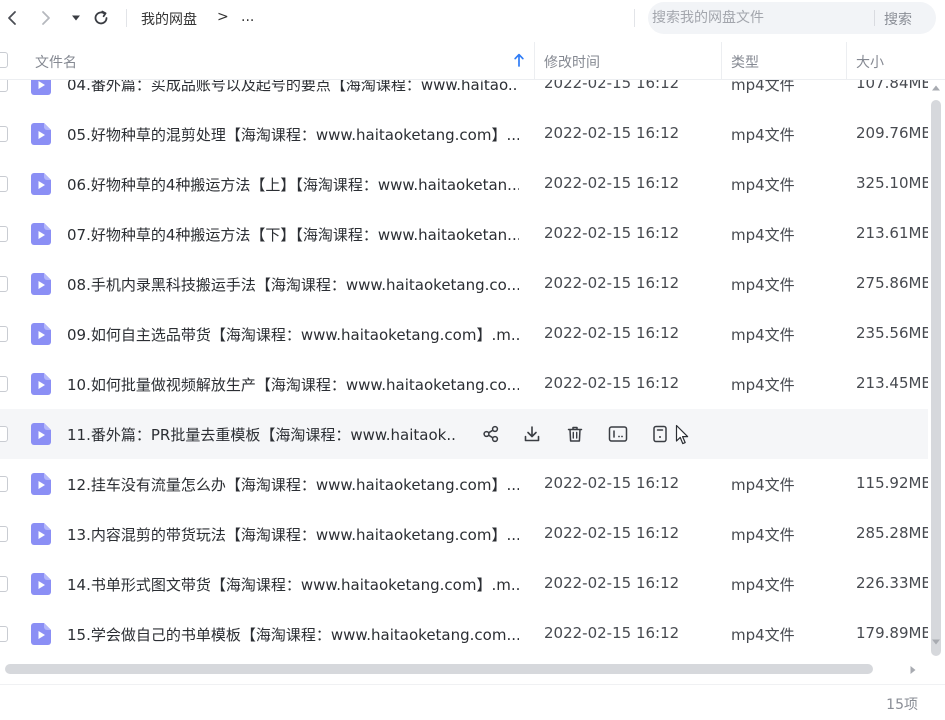  I want to click on file-size: 275.86MB, so click(892, 283).